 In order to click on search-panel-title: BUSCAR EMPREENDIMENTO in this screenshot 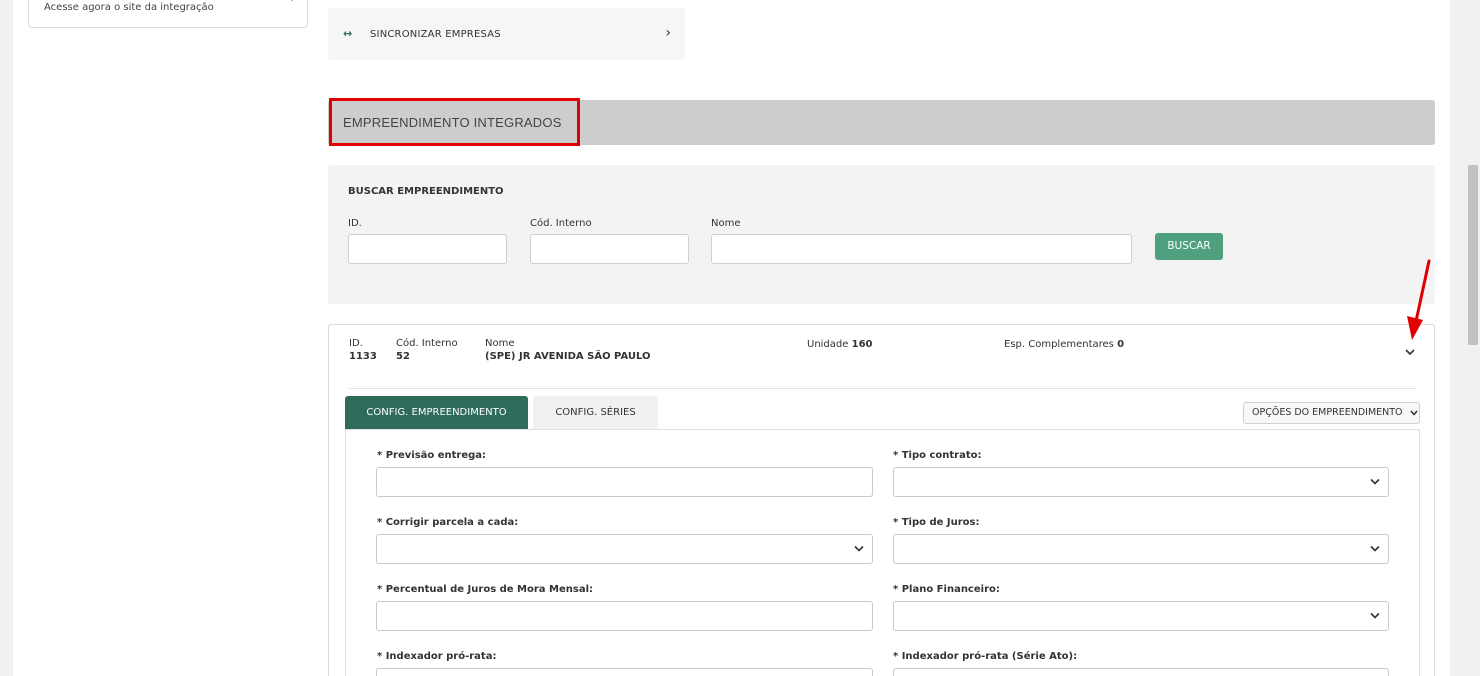, I will do `click(426, 191)`.